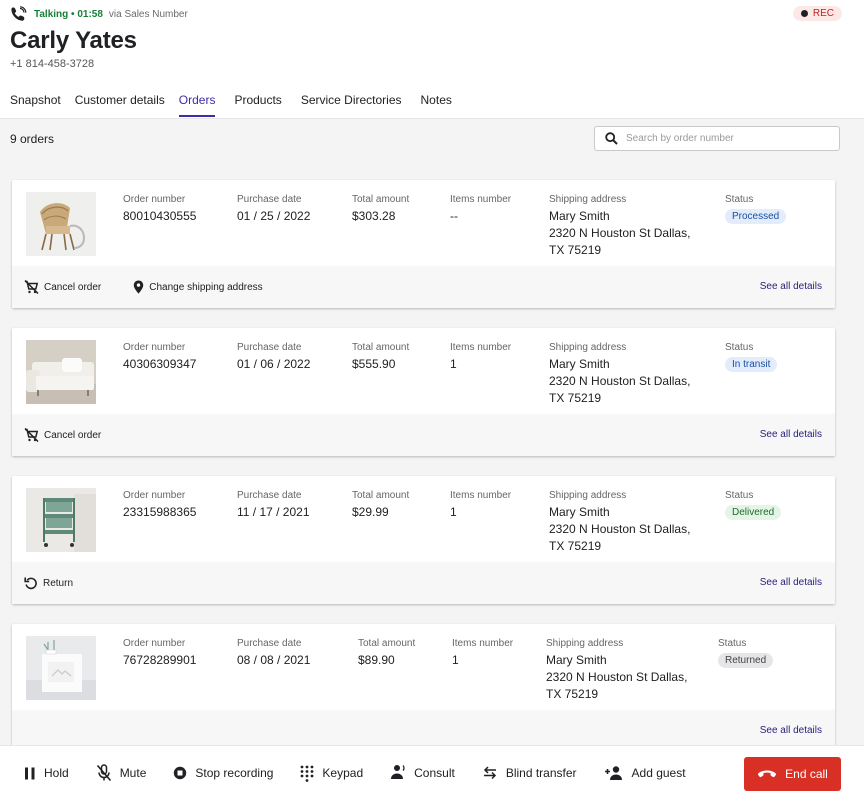 Image resolution: width=864 pixels, height=800 pixels. What do you see at coordinates (180, 773) in the screenshot?
I see `stop-recording-icon` at bounding box center [180, 773].